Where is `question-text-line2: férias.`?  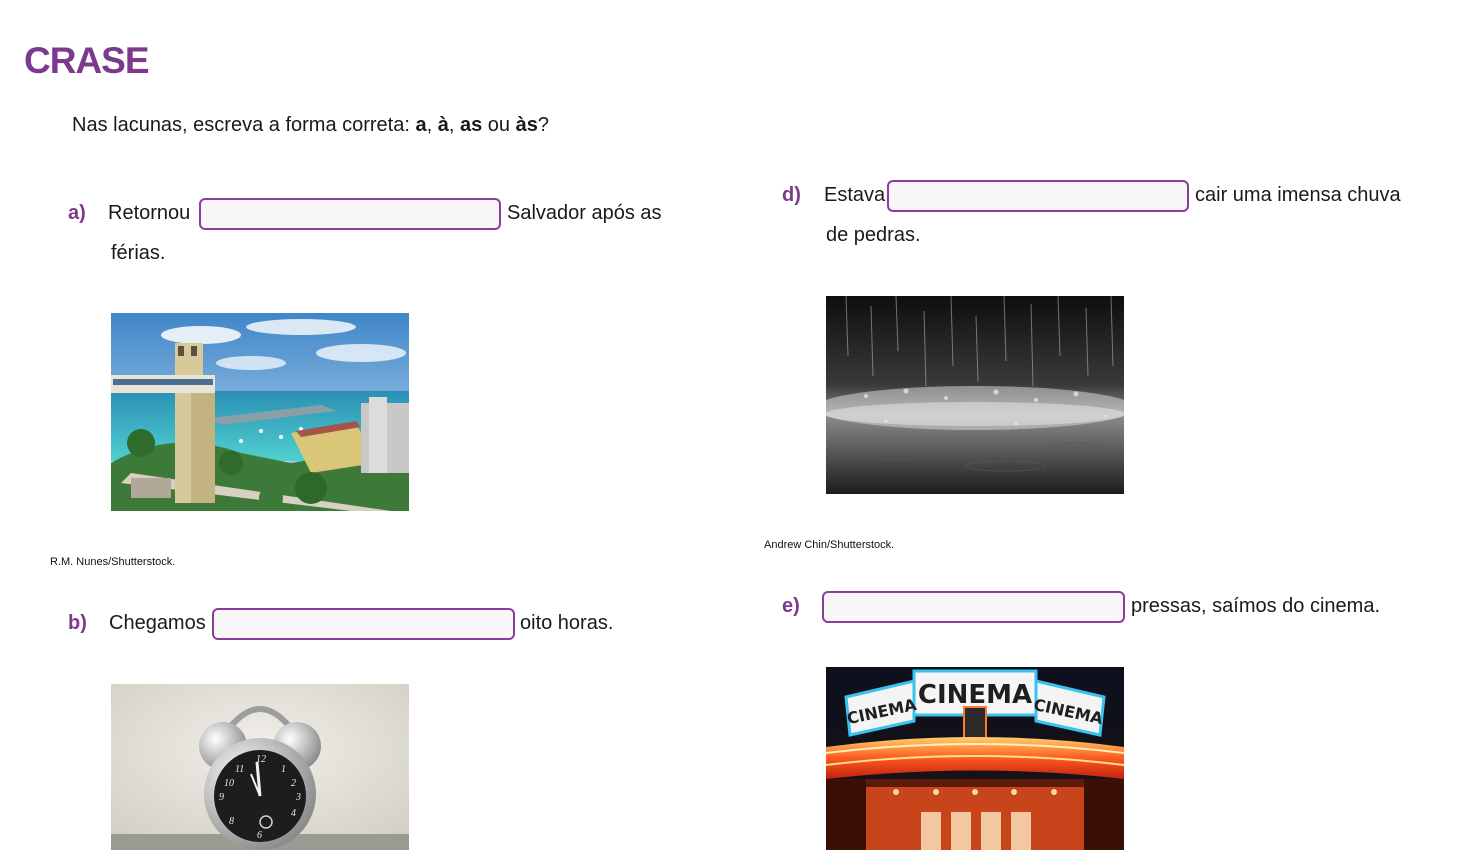 question-text-line2: férias. is located at coordinates (138, 253).